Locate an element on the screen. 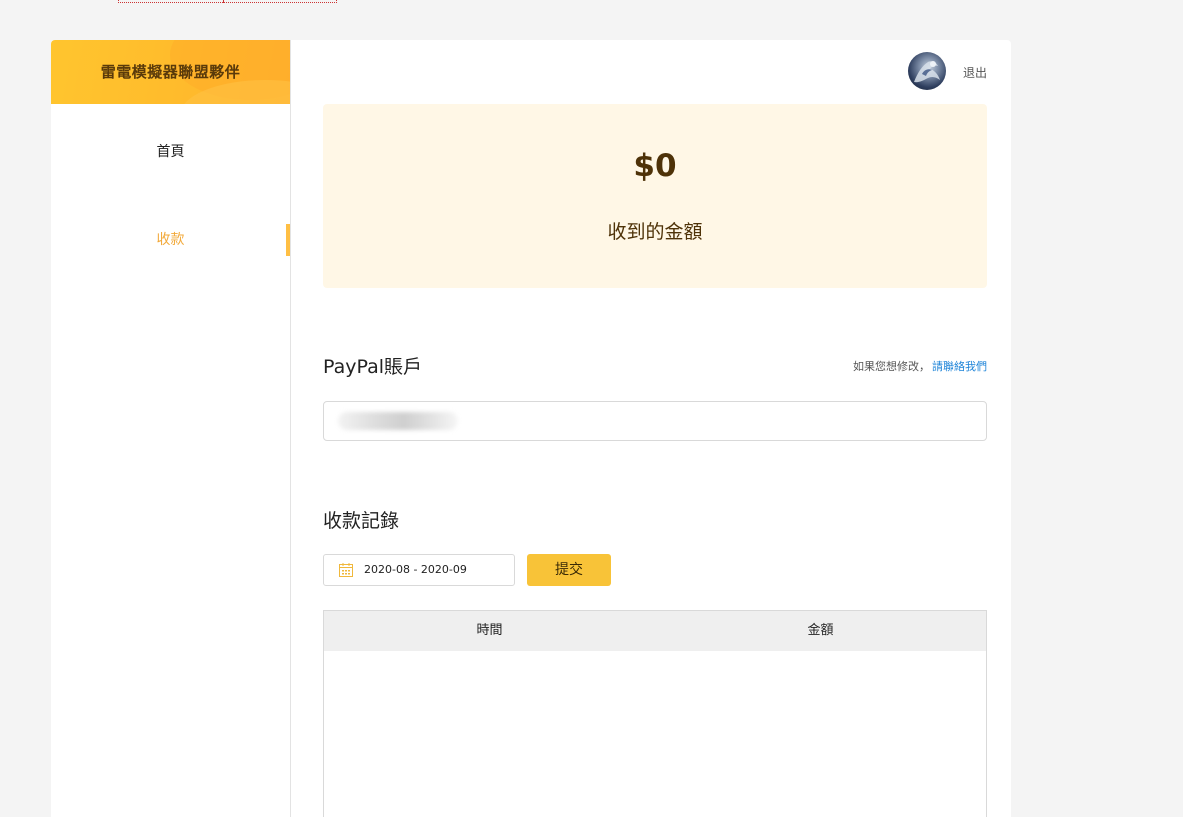  modify-hint-text: 如果您想修改， is located at coordinates (891, 366).